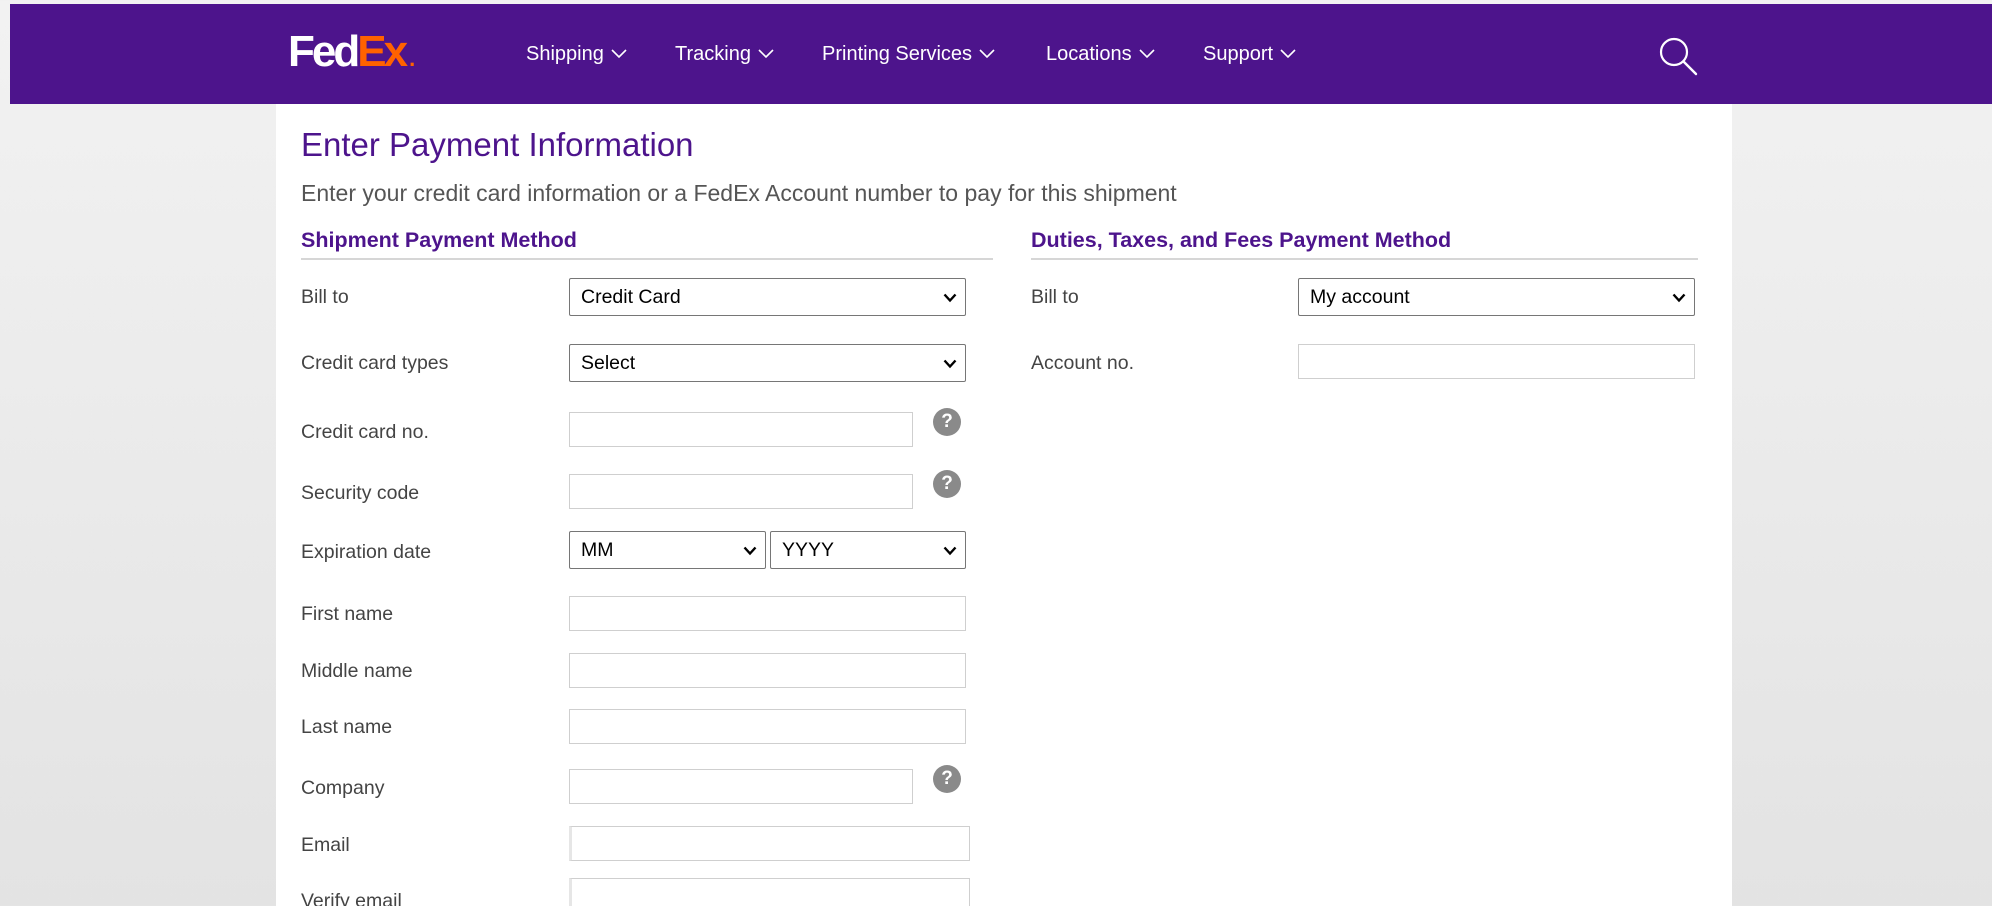 Image resolution: width=1992 pixels, height=906 pixels. What do you see at coordinates (808, 549) in the screenshot?
I see `expiration-year-value: YYYY` at bounding box center [808, 549].